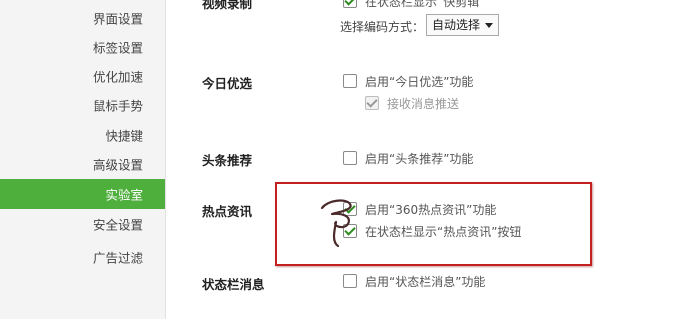  I want to click on encoding-select: 自动选择, so click(463, 25).